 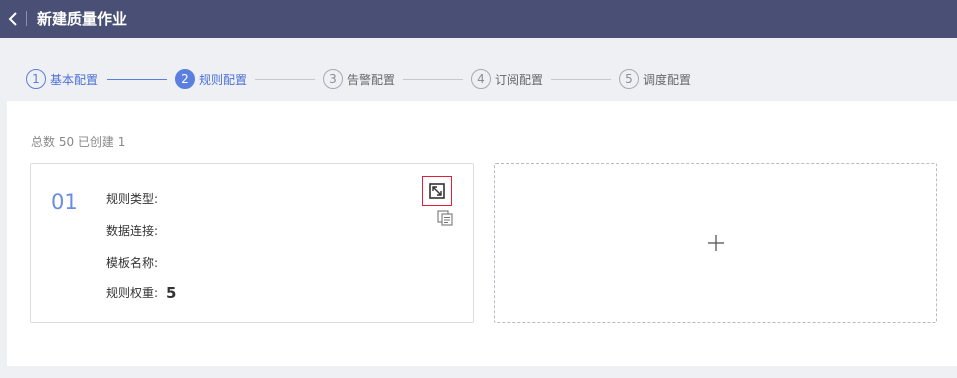 I want to click on step-rule-config: 2 规则配置, so click(x=211, y=79).